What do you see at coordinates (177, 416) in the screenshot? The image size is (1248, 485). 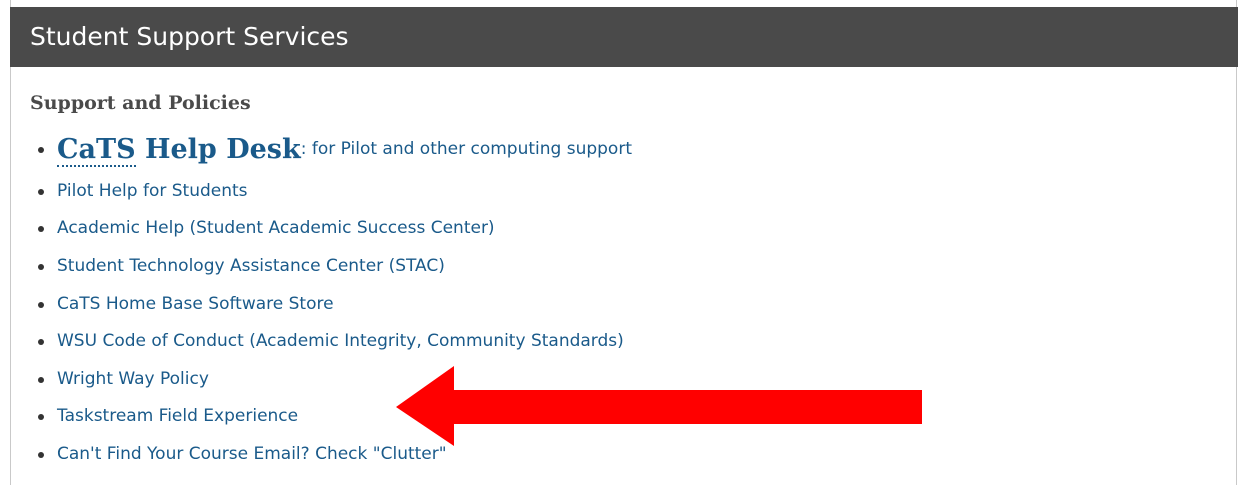 I see `taskstream-link: Taskstream Field Experience` at bounding box center [177, 416].